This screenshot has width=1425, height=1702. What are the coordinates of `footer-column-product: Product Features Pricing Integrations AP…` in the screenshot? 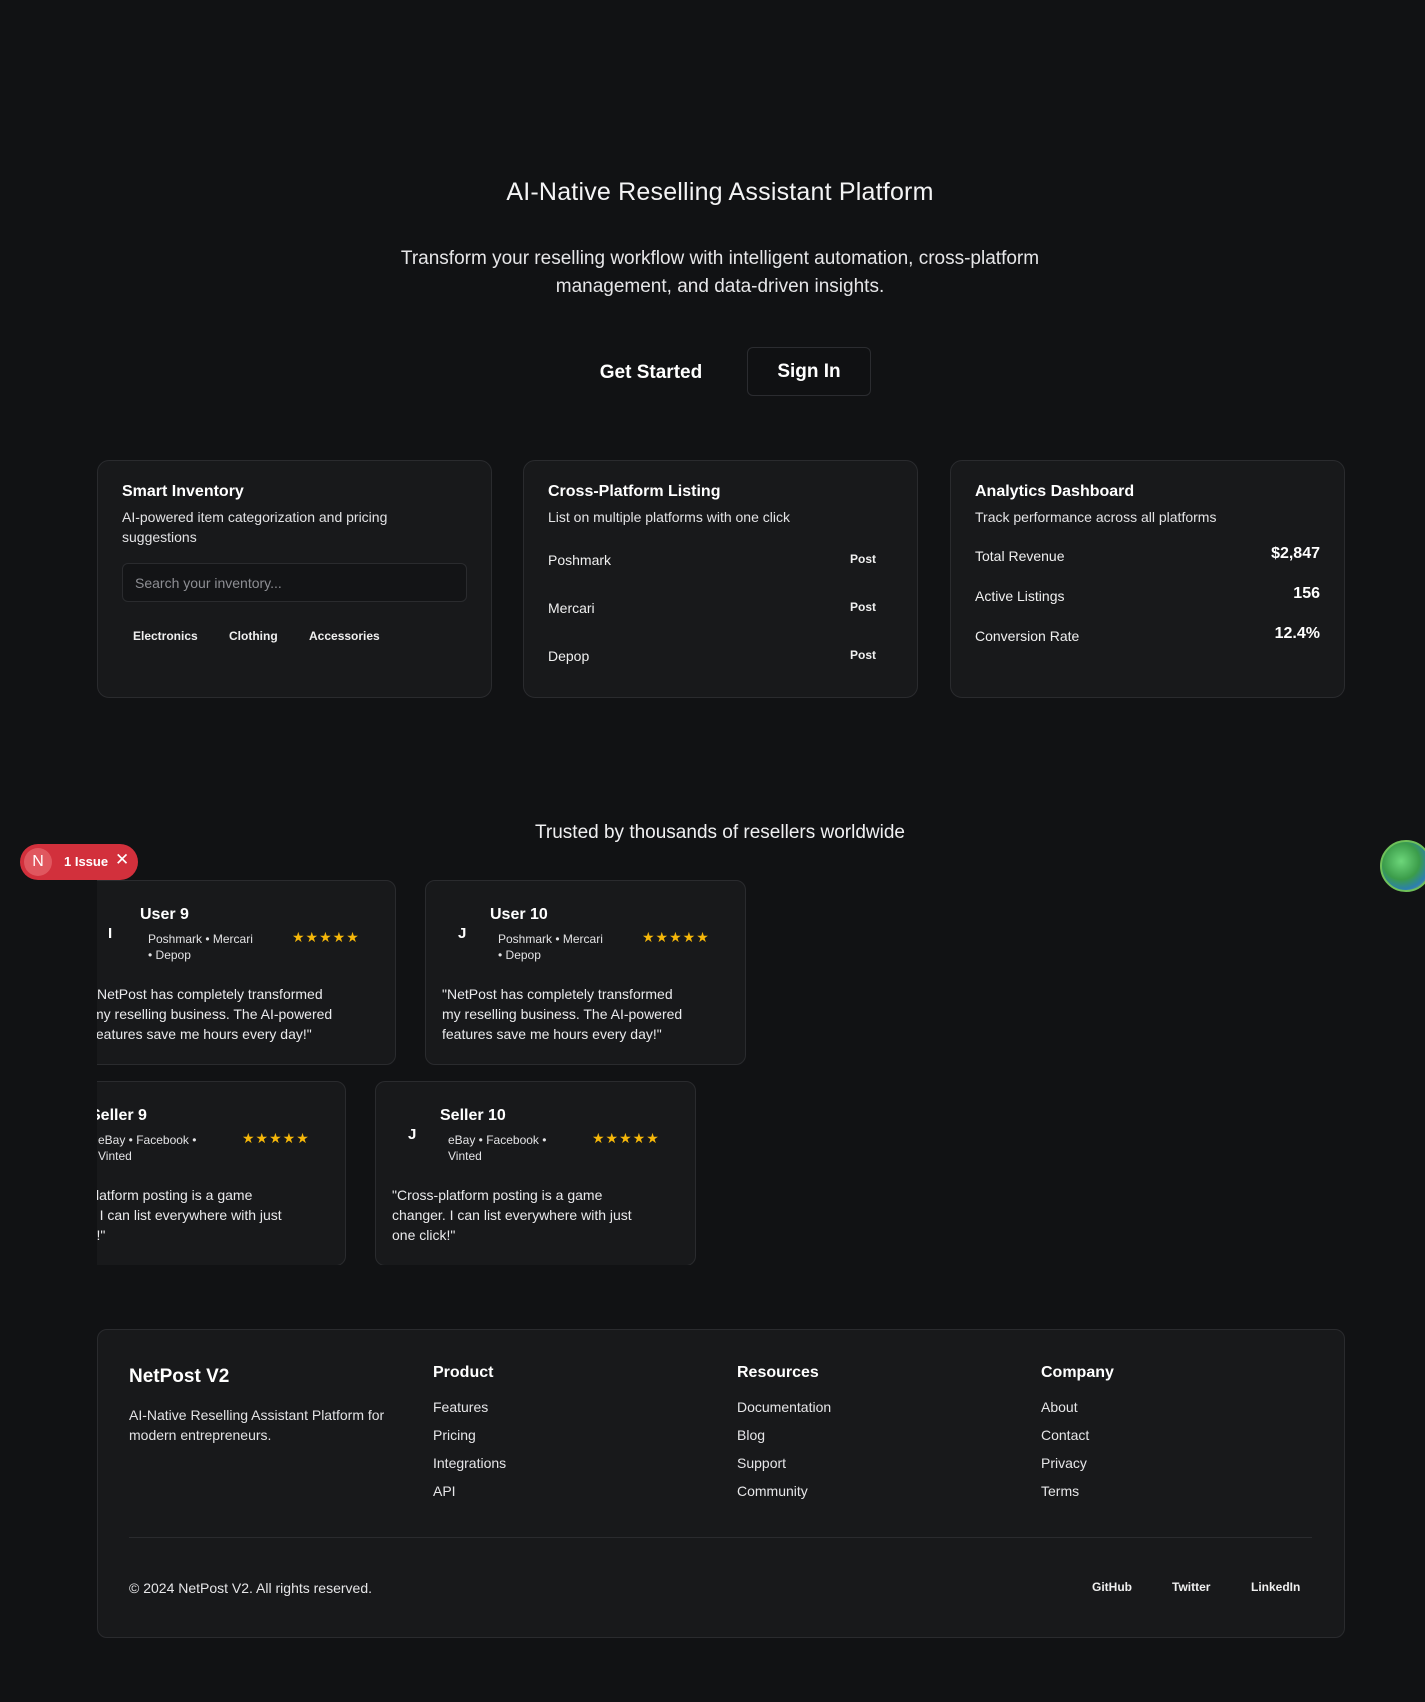 It's located at (469, 1437).